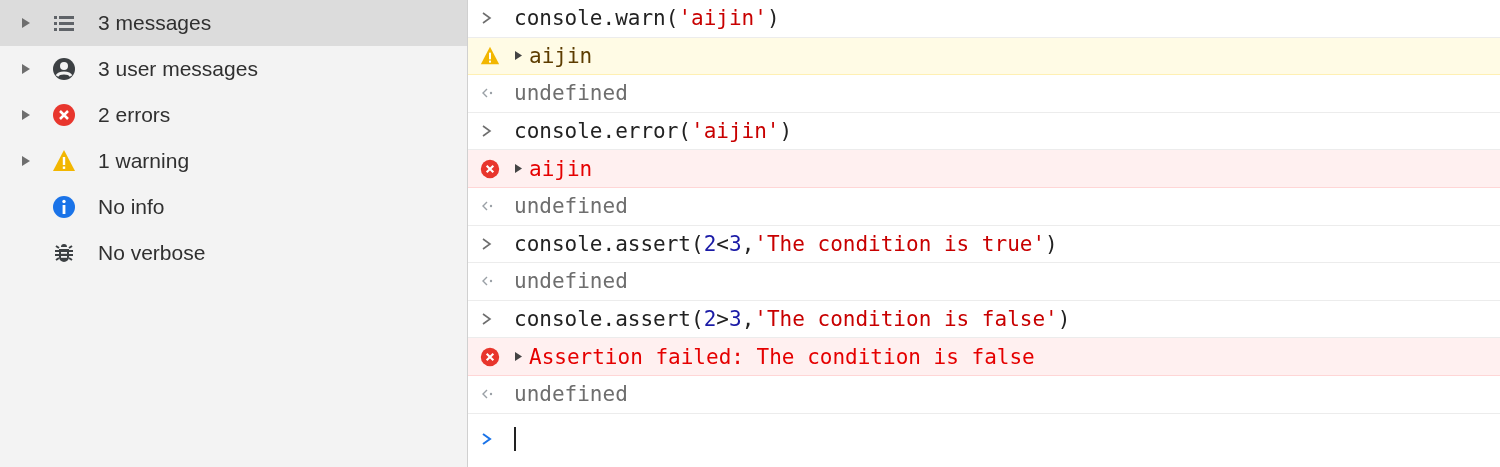 The width and height of the screenshot is (1500, 467). I want to click on sidebar-item: No info, so click(233, 207).